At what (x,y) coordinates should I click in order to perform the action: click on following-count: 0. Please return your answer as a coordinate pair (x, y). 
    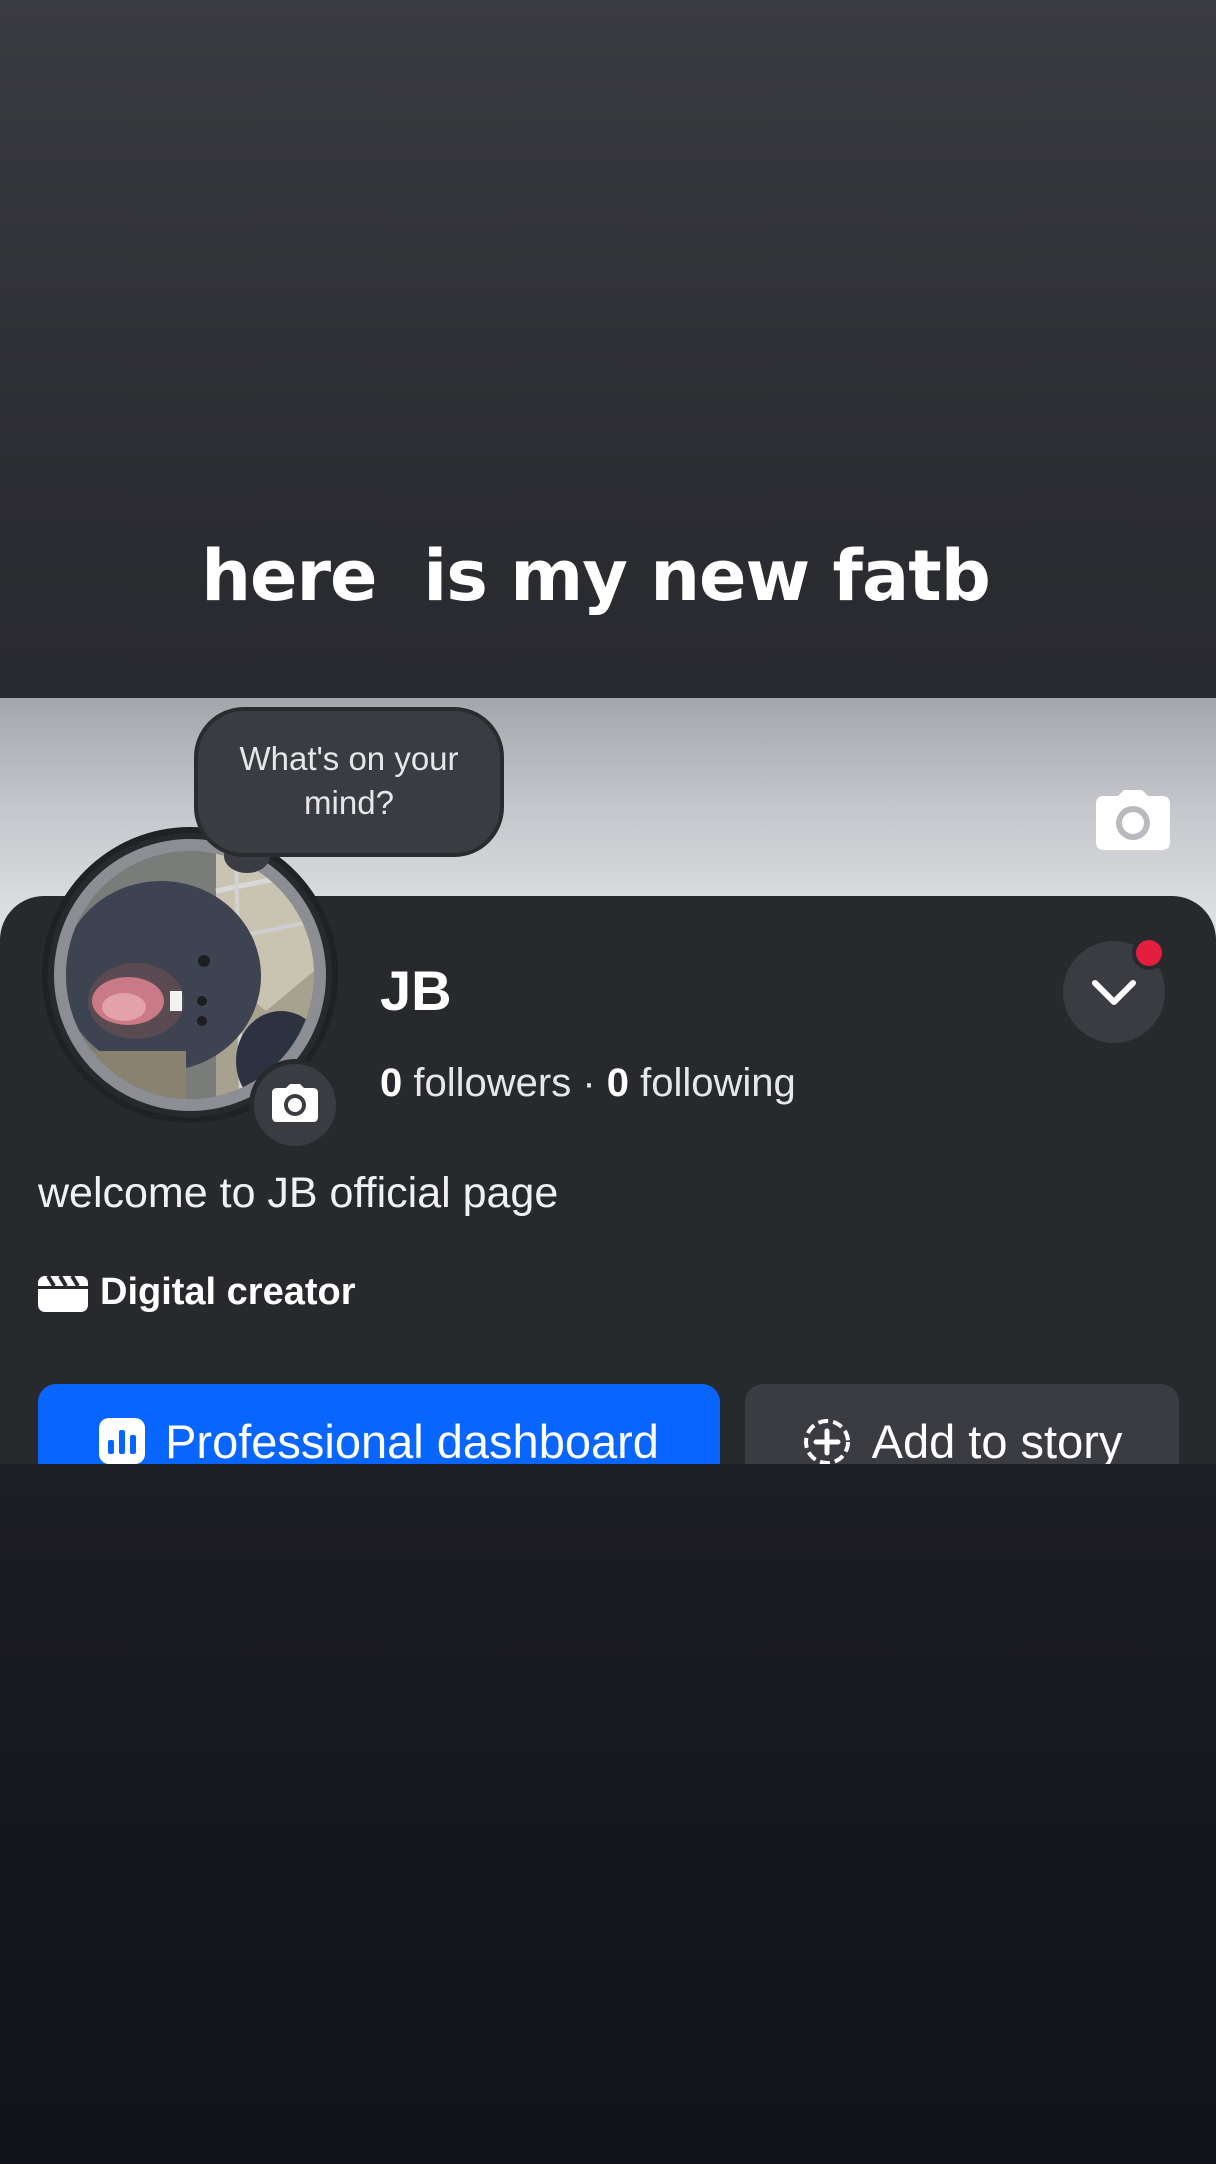
    Looking at the image, I should click on (618, 1083).